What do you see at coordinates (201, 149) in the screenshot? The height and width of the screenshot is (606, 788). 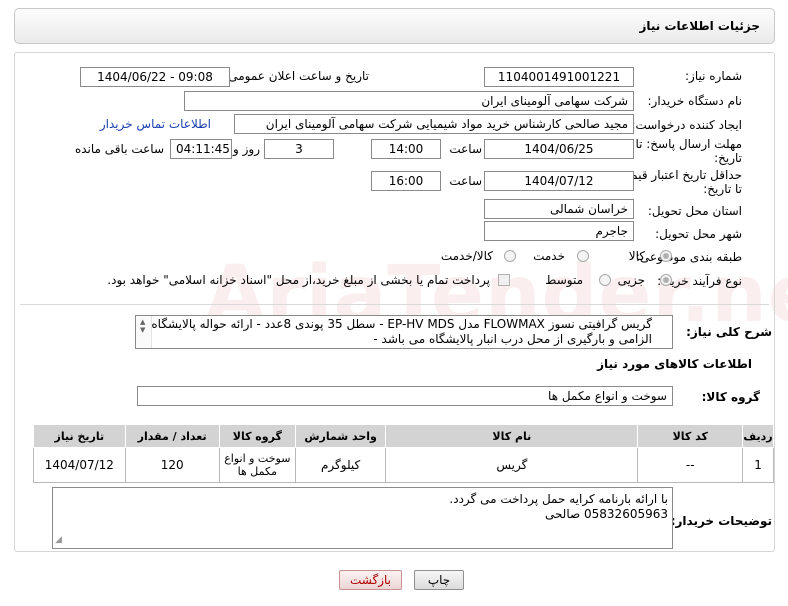 I see `remaining-time-field: 04:11:45` at bounding box center [201, 149].